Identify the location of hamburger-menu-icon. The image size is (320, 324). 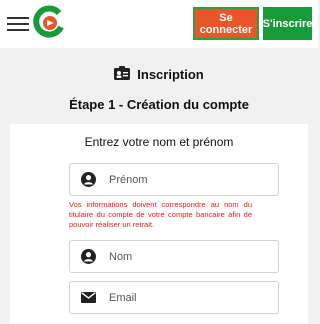
(18, 24).